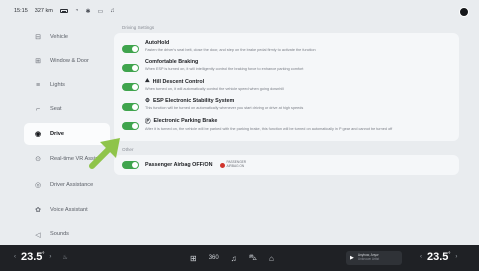 The height and width of the screenshot is (271, 479). I want to click on bell-icon: ♫, so click(112, 11).